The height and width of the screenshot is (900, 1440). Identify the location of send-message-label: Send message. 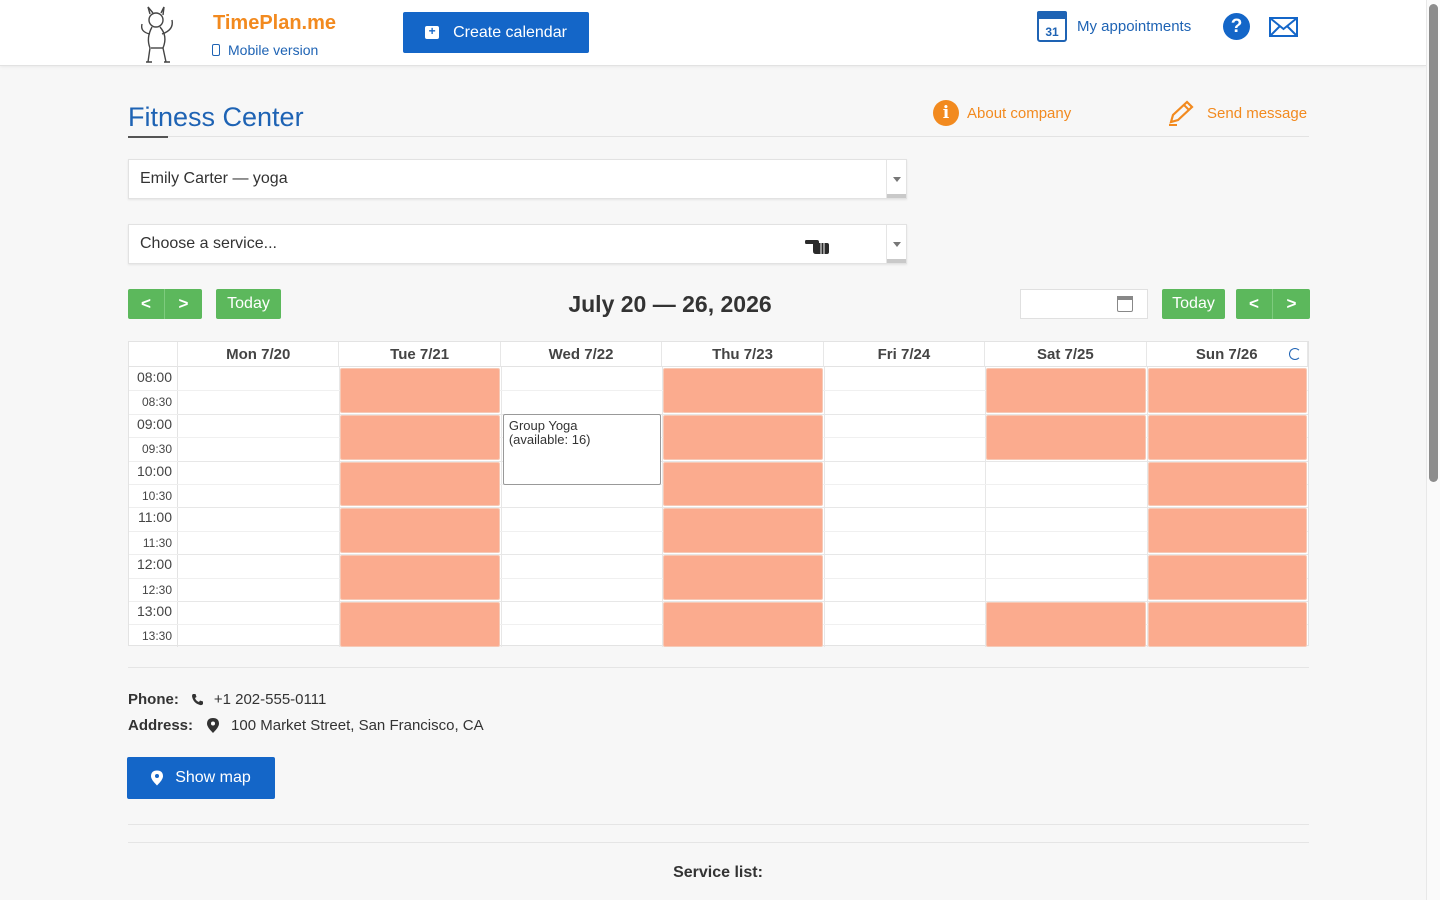
(1257, 113).